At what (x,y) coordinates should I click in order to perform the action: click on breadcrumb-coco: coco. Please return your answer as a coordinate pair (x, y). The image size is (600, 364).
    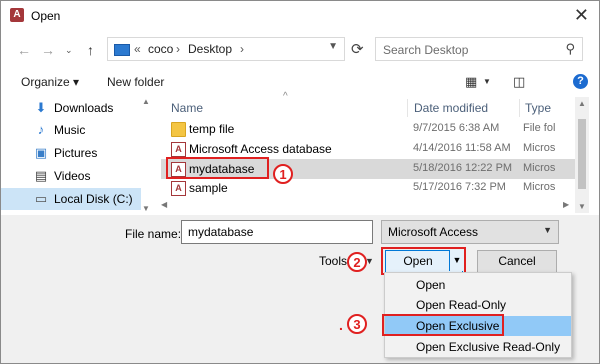
    Looking at the image, I should click on (160, 49).